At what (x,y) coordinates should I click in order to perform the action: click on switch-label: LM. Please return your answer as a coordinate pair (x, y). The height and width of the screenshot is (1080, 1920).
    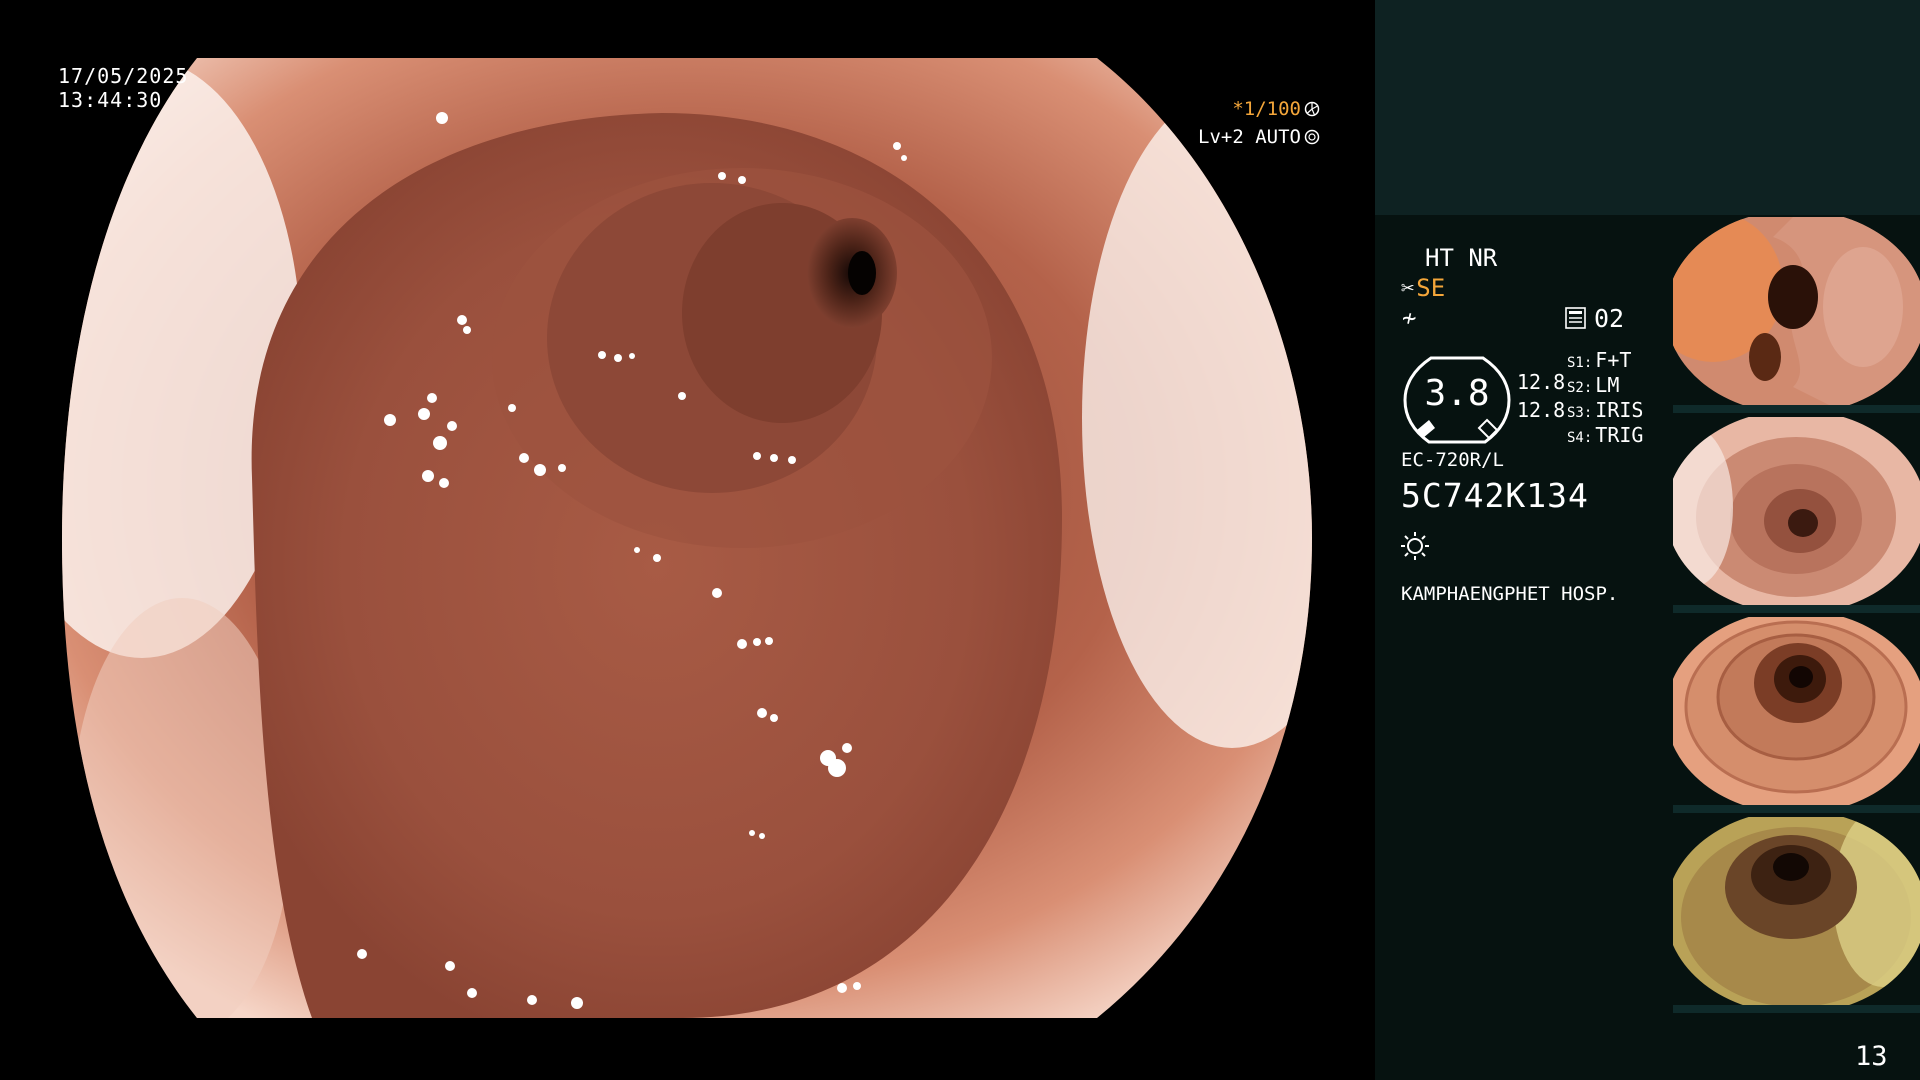
    Looking at the image, I should click on (1607, 385).